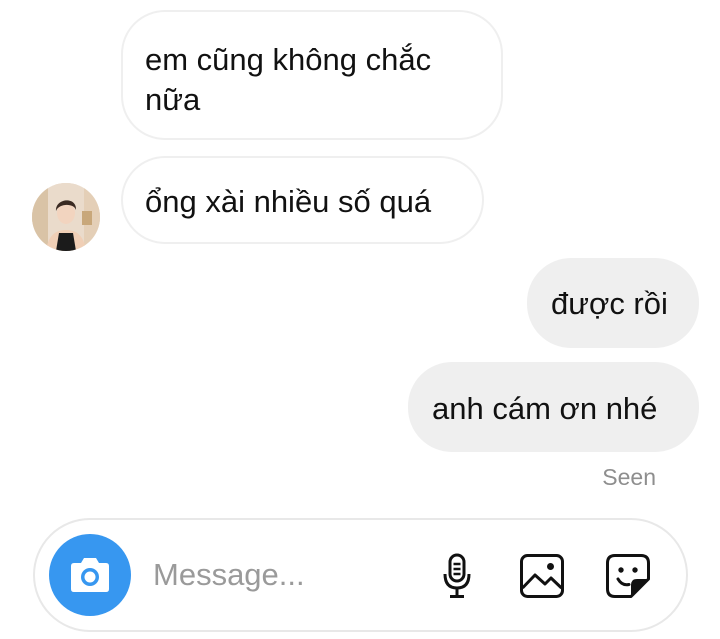 The height and width of the screenshot is (639, 720). I want to click on camera-button, so click(90, 575).